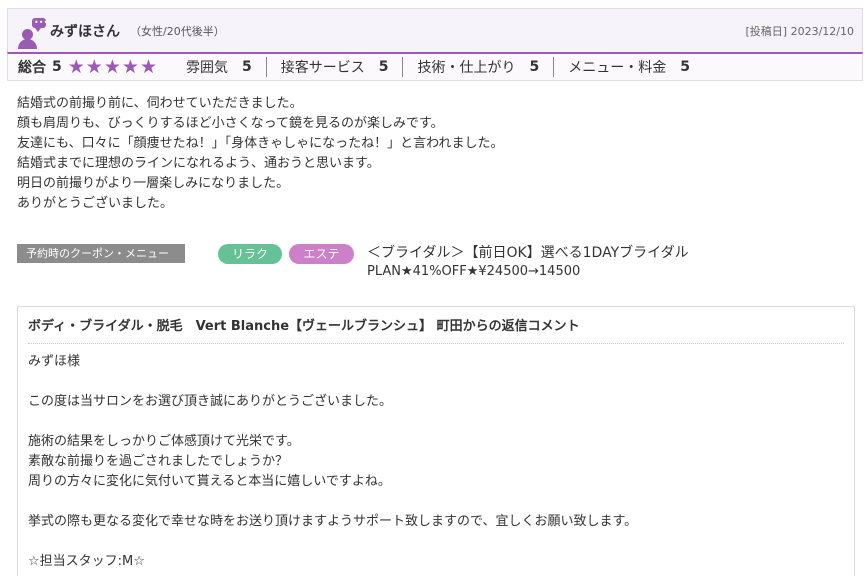 Image resolution: width=868 pixels, height=576 pixels. What do you see at coordinates (32, 33) in the screenshot?
I see `reviewer-avatar-icon: •••` at bounding box center [32, 33].